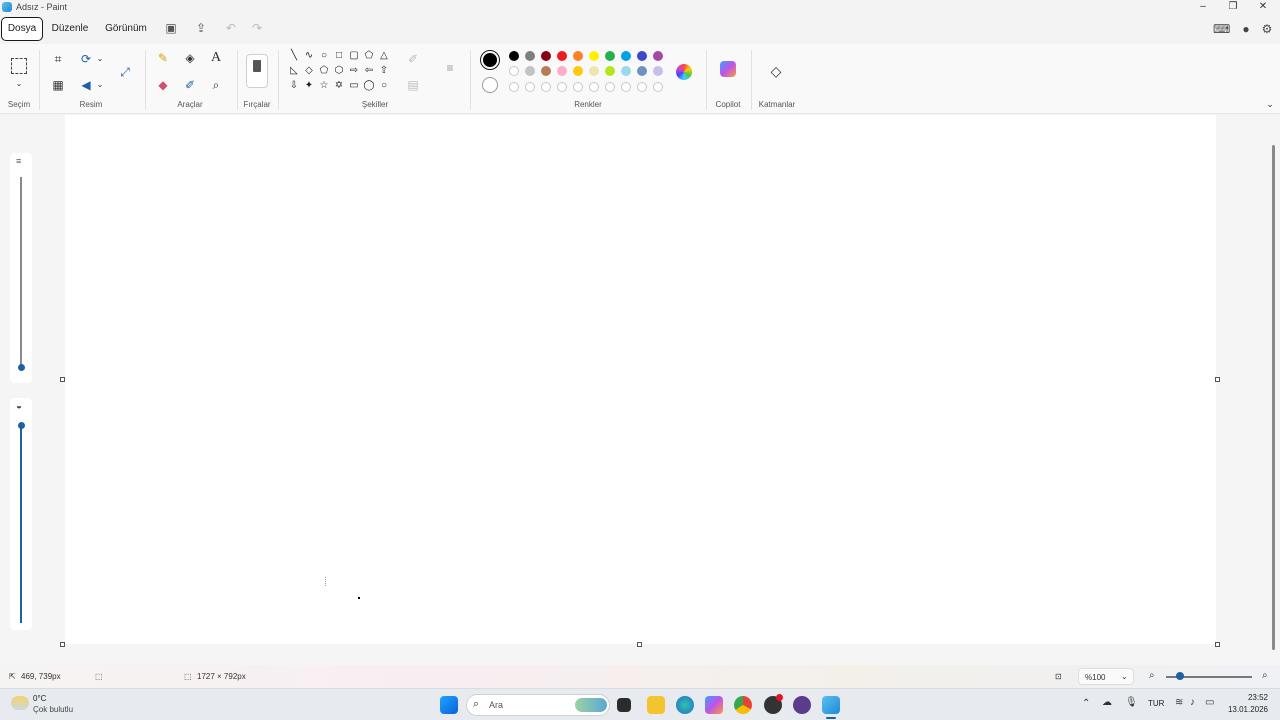  Describe the element at coordinates (19, 66) in the screenshot. I see `selection-icon` at that location.